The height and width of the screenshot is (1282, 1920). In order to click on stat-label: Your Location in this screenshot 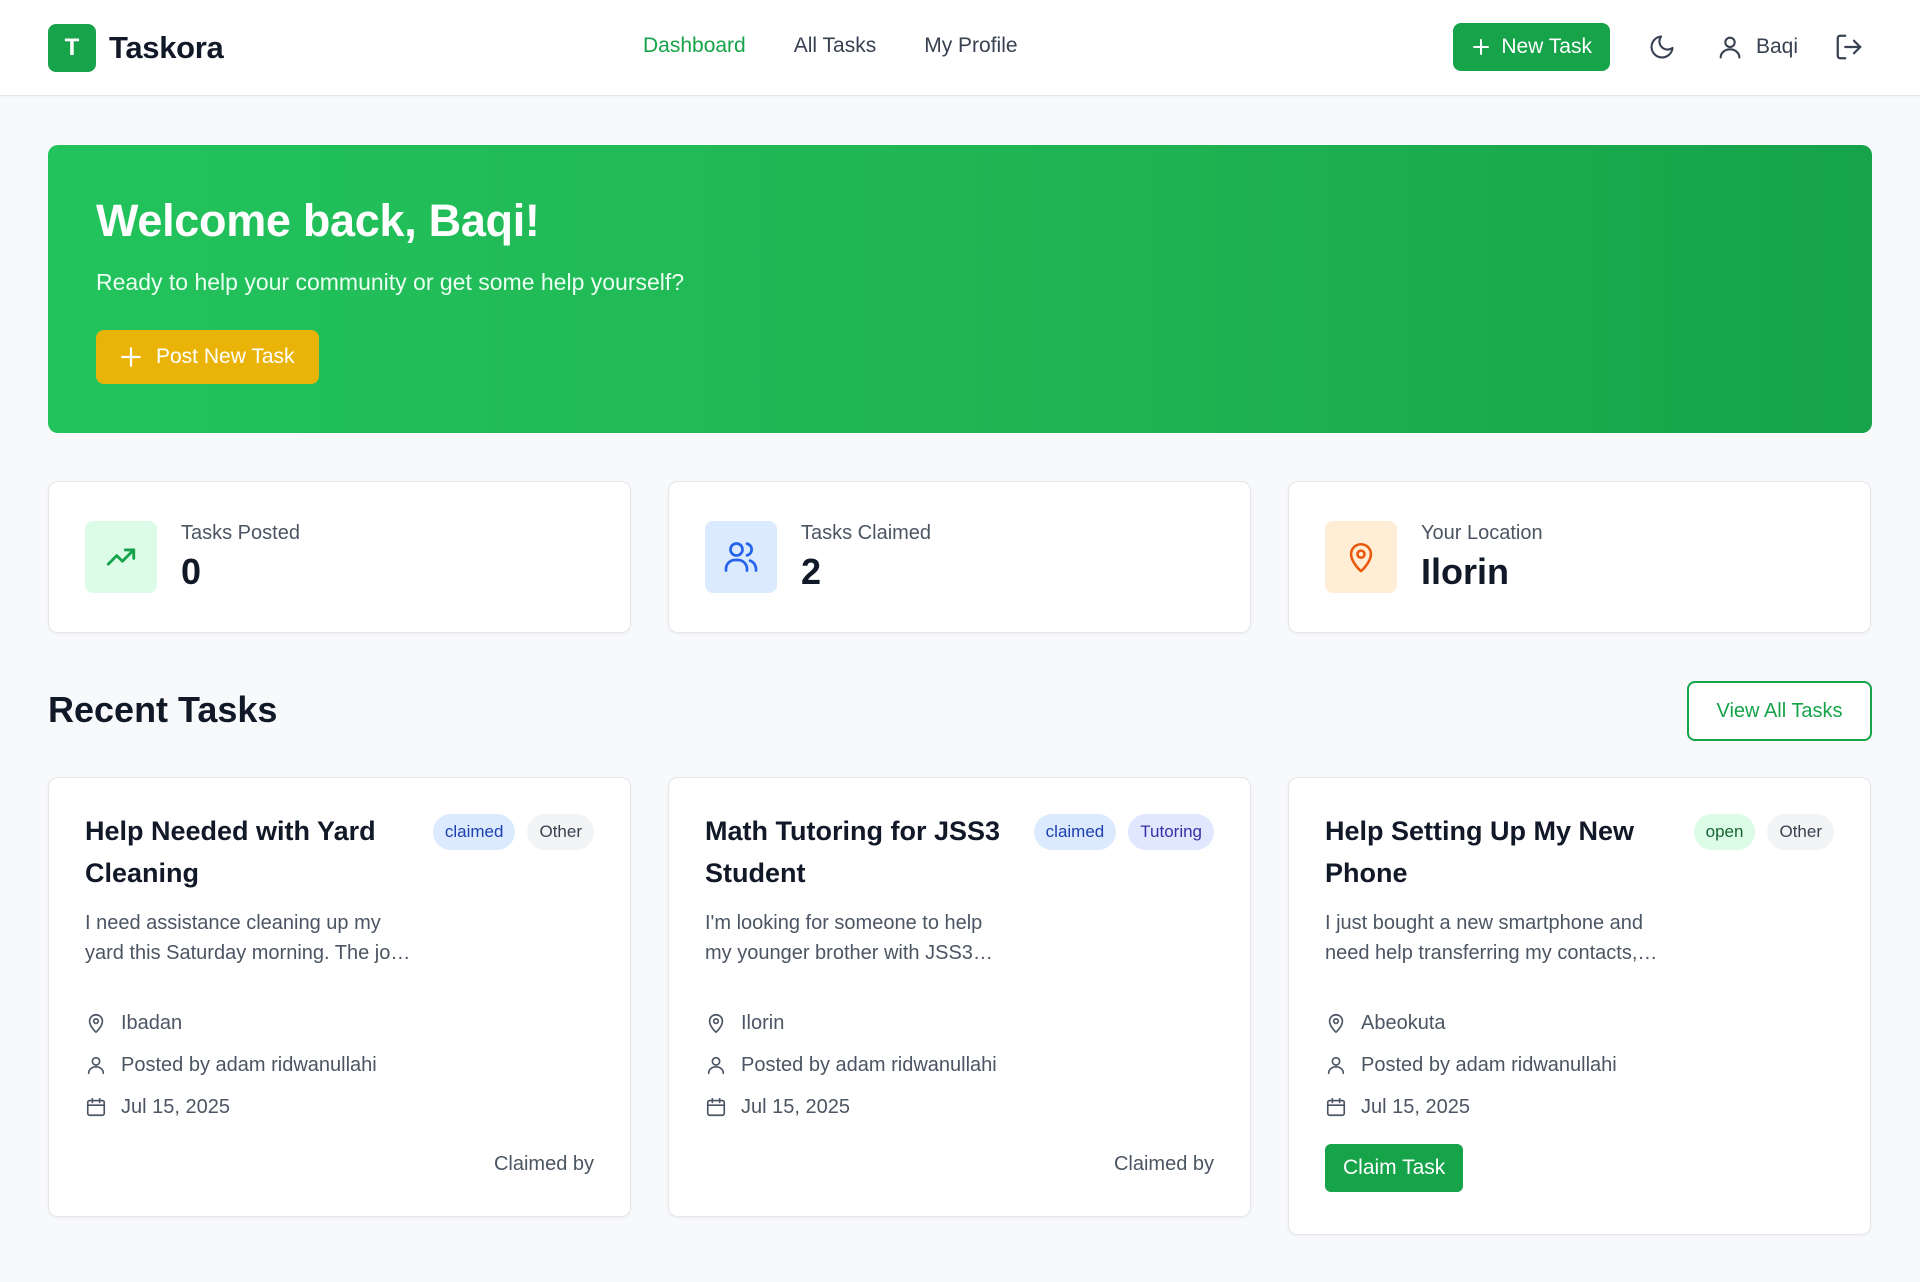, I will do `click(1482, 532)`.